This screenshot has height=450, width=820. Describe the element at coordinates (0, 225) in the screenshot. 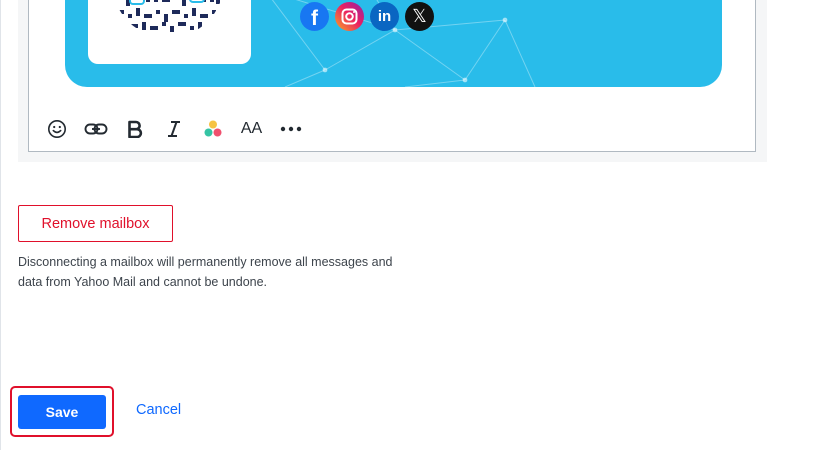

I see `page-left-border` at that location.